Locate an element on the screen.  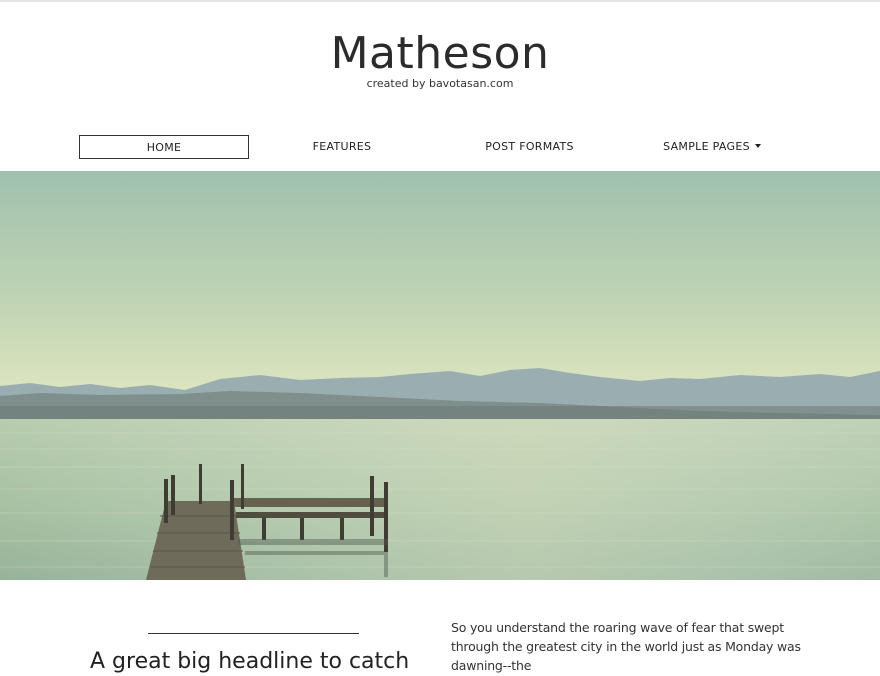
top-border is located at coordinates (440, 1).